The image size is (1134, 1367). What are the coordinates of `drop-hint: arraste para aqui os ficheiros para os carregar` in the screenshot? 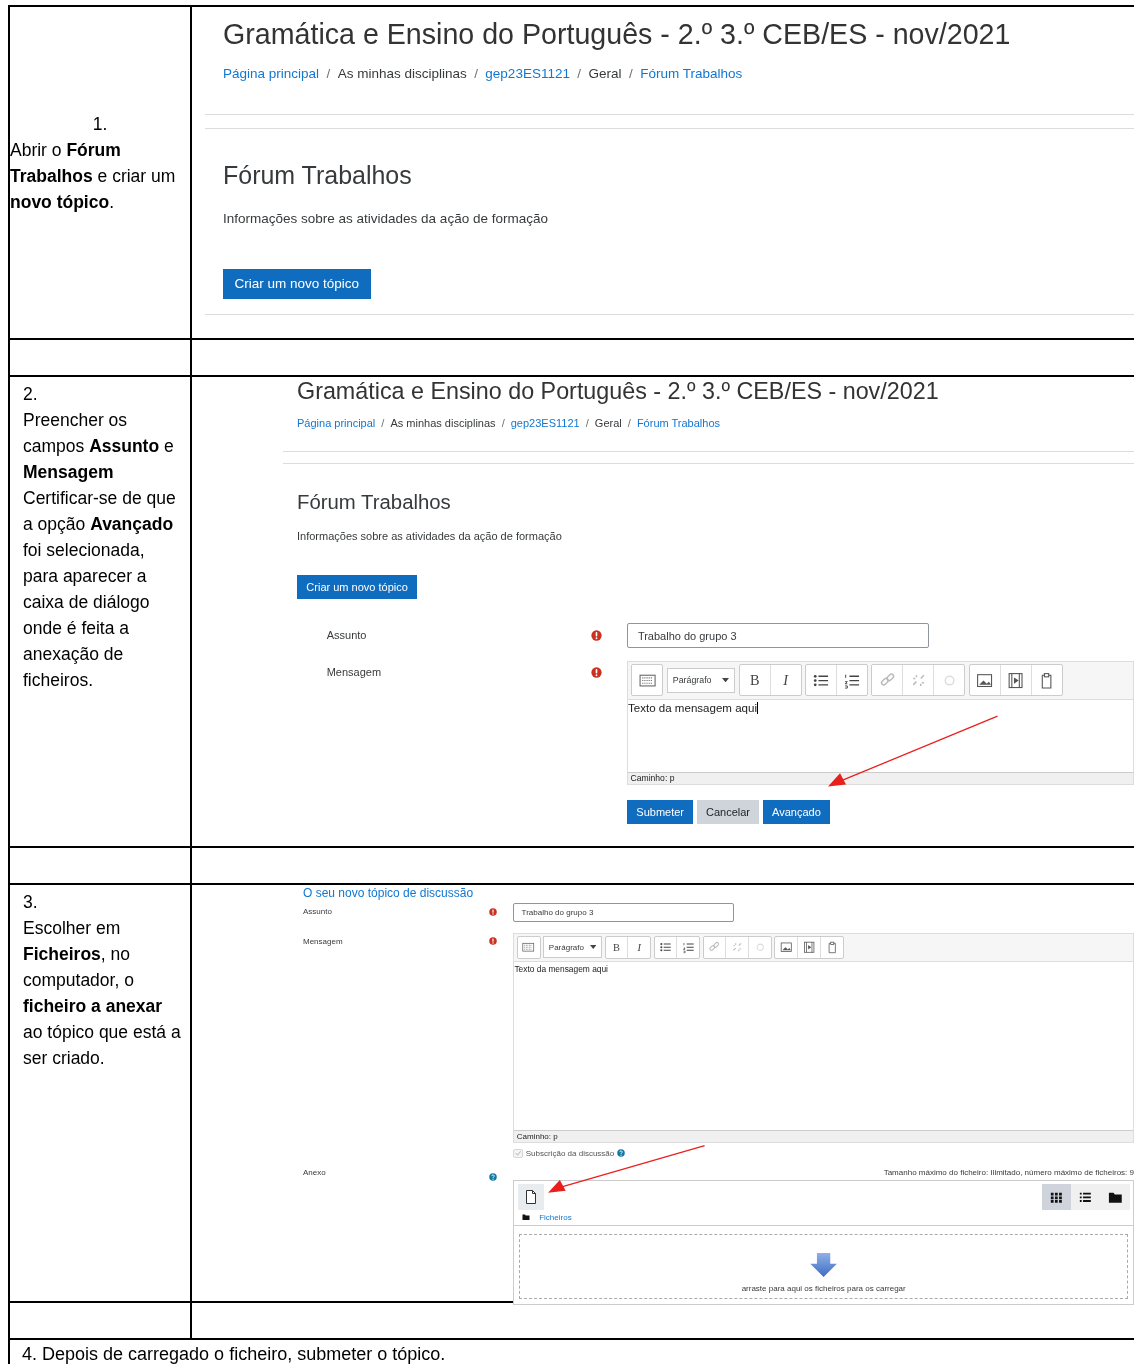 It's located at (823, 1288).